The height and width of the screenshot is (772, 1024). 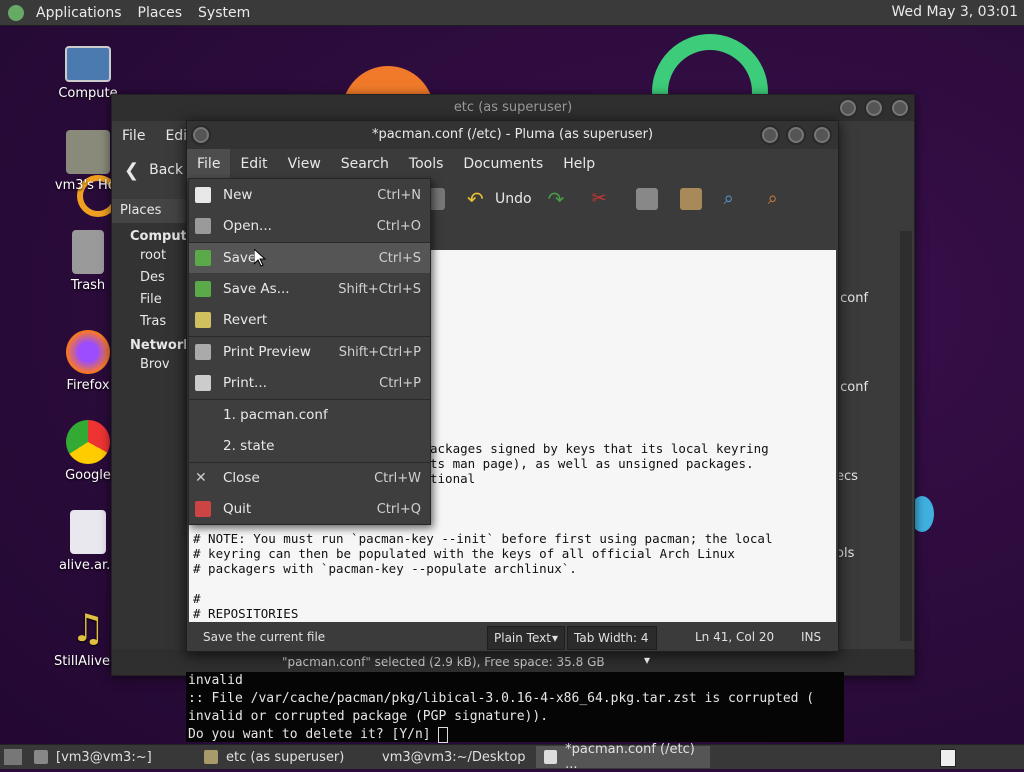 What do you see at coordinates (150, 364) in the screenshot?
I see `sidebar-item-browse-network: Brov` at bounding box center [150, 364].